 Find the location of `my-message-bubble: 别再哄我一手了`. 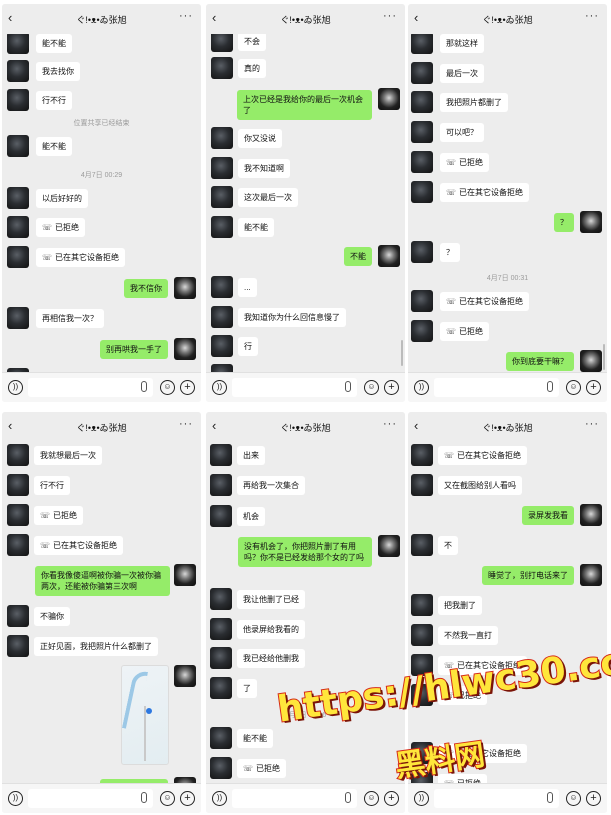

my-message-bubble: 别再哄我一手了 is located at coordinates (134, 349).